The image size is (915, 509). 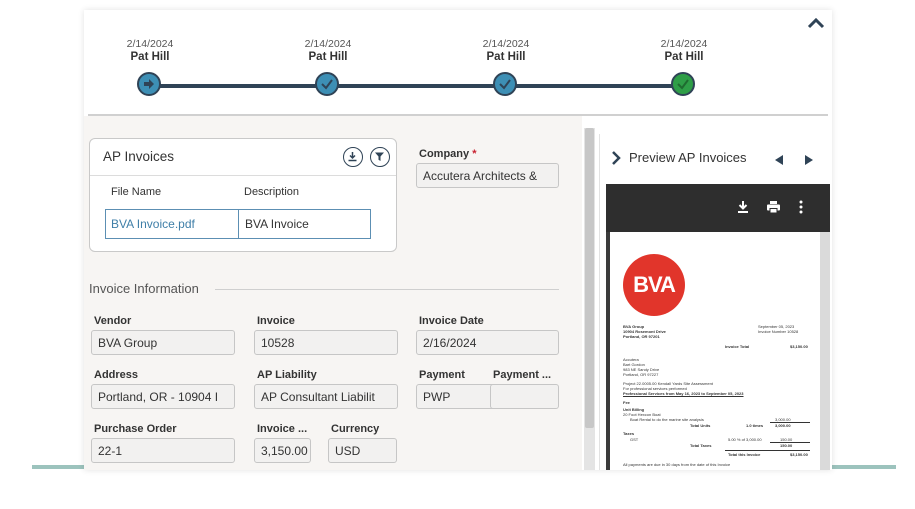 I want to click on chevron-right-icon, so click(x=616, y=158).